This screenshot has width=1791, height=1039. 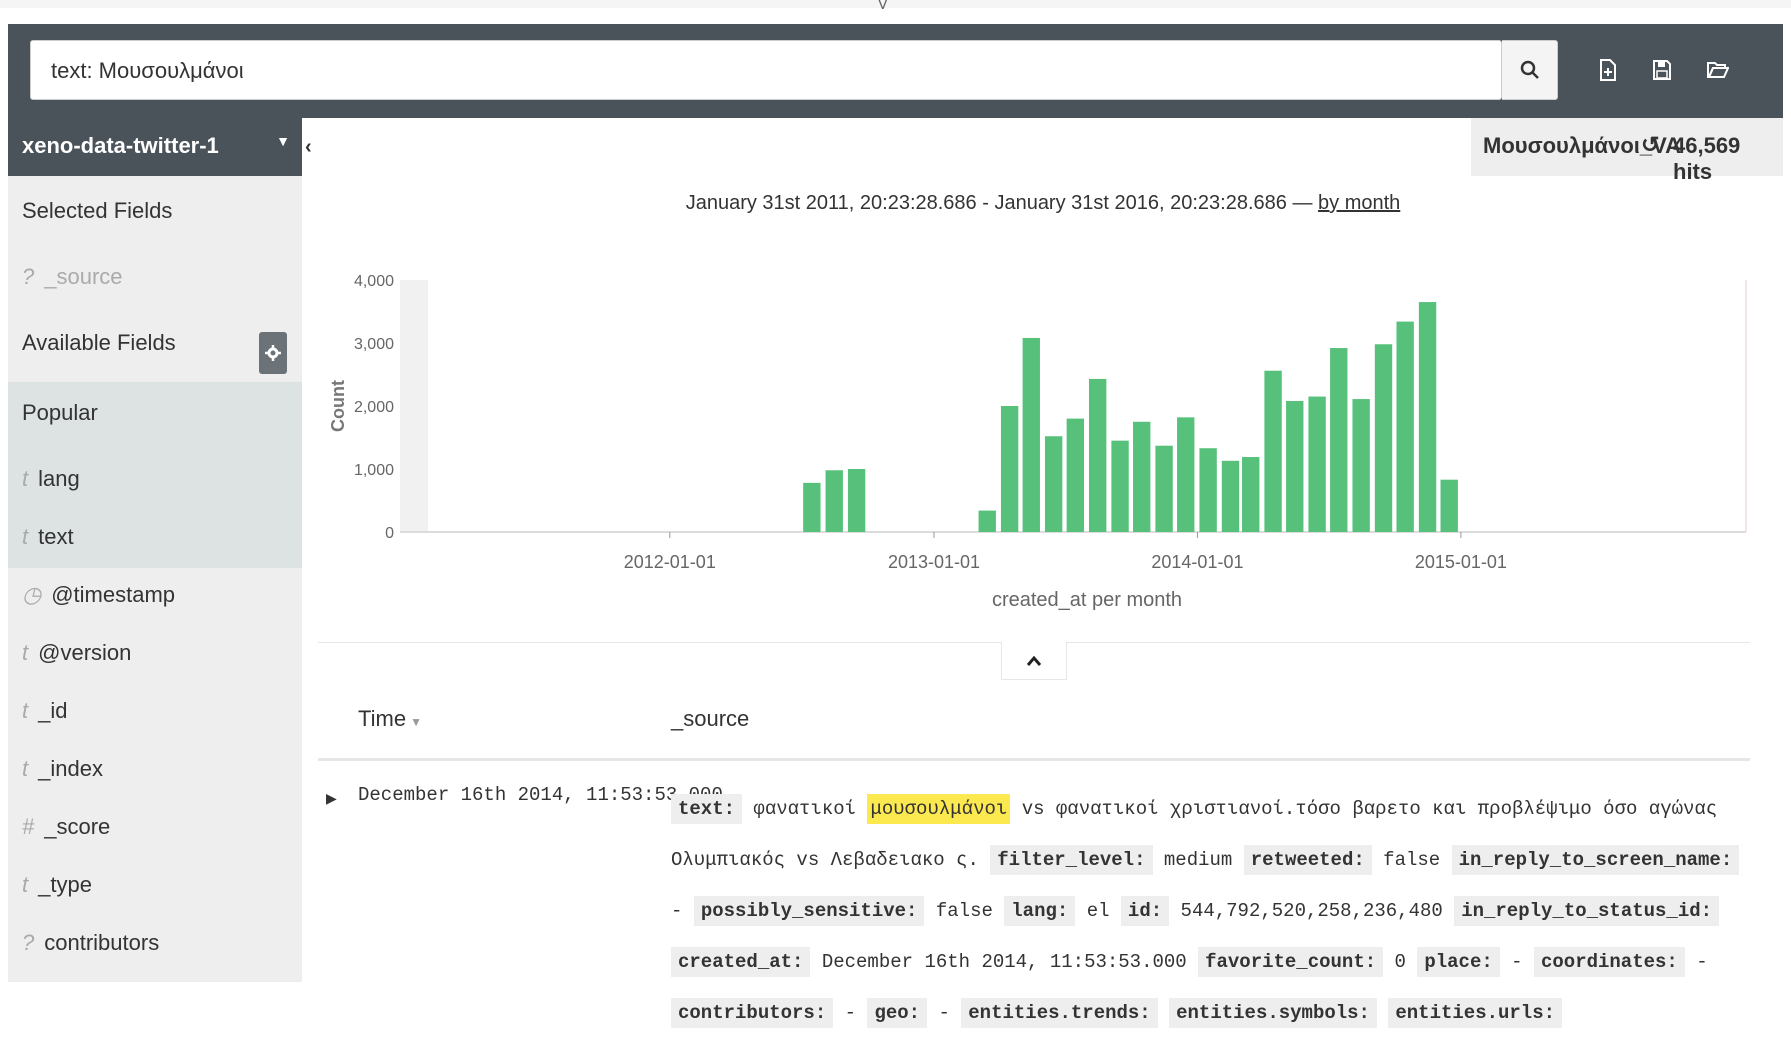 I want to click on new-document-icon, so click(x=1608, y=70).